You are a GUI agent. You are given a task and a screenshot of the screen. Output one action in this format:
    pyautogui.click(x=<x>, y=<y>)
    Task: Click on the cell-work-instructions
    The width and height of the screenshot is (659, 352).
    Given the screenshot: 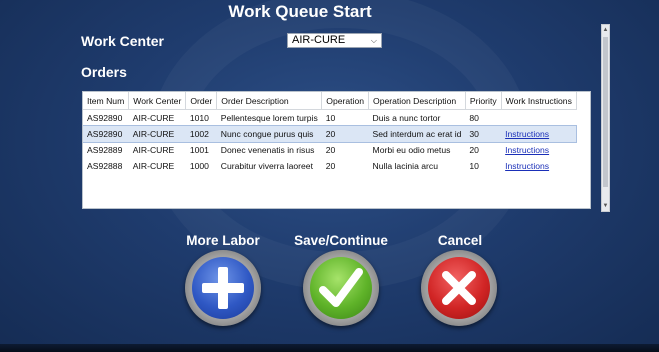 What is the action you would take?
    pyautogui.click(x=538, y=118)
    